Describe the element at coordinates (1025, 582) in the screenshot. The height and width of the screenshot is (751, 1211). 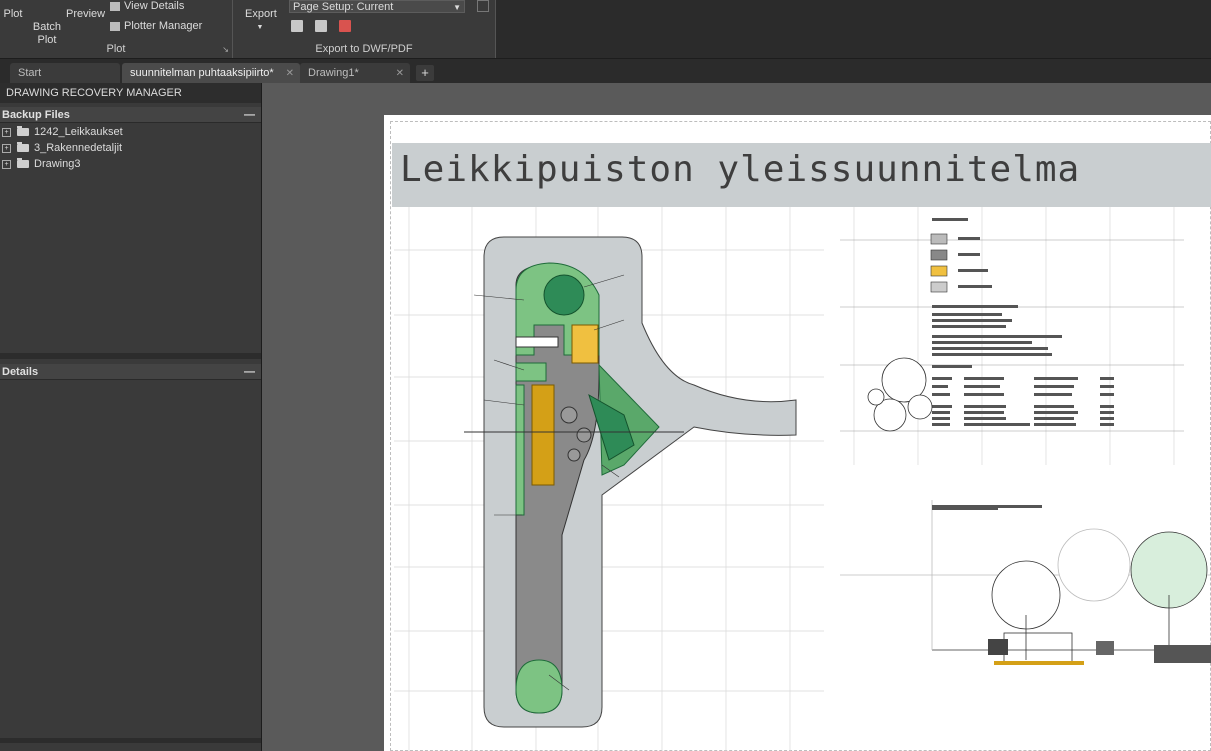
I see `section-elevation` at that location.